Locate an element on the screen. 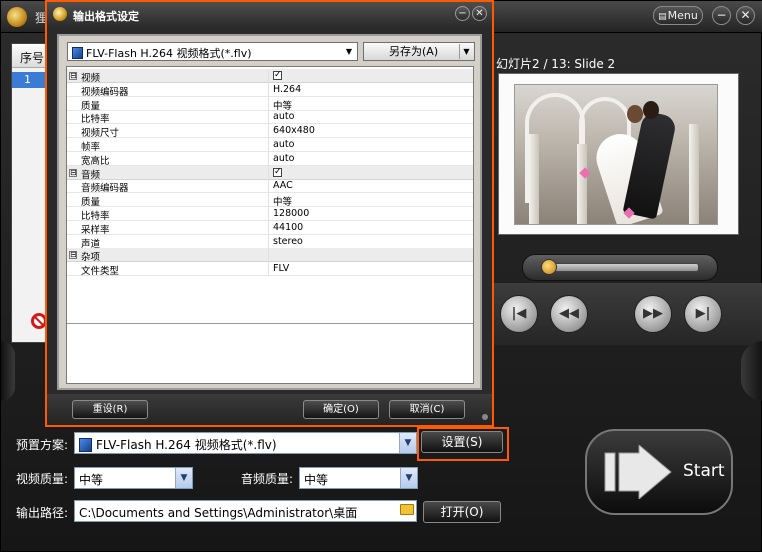 The width and height of the screenshot is (762, 552). property-value: FLV is located at coordinates (281, 268).